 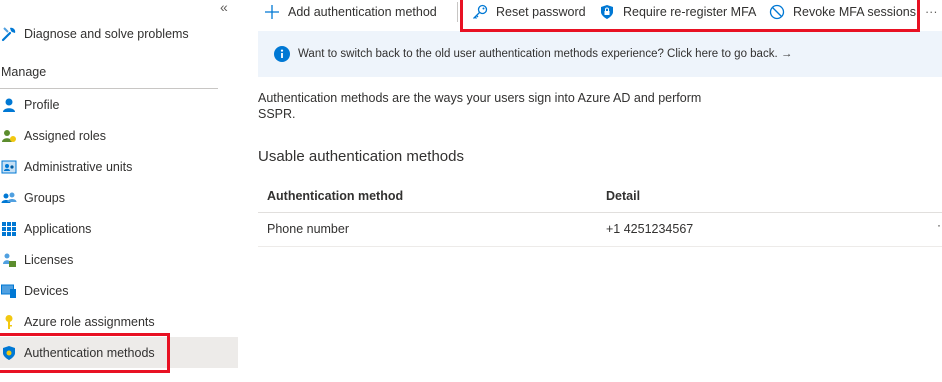 I want to click on revoke-mfa-sessions-button: Revoke MFA sessions, so click(x=842, y=12).